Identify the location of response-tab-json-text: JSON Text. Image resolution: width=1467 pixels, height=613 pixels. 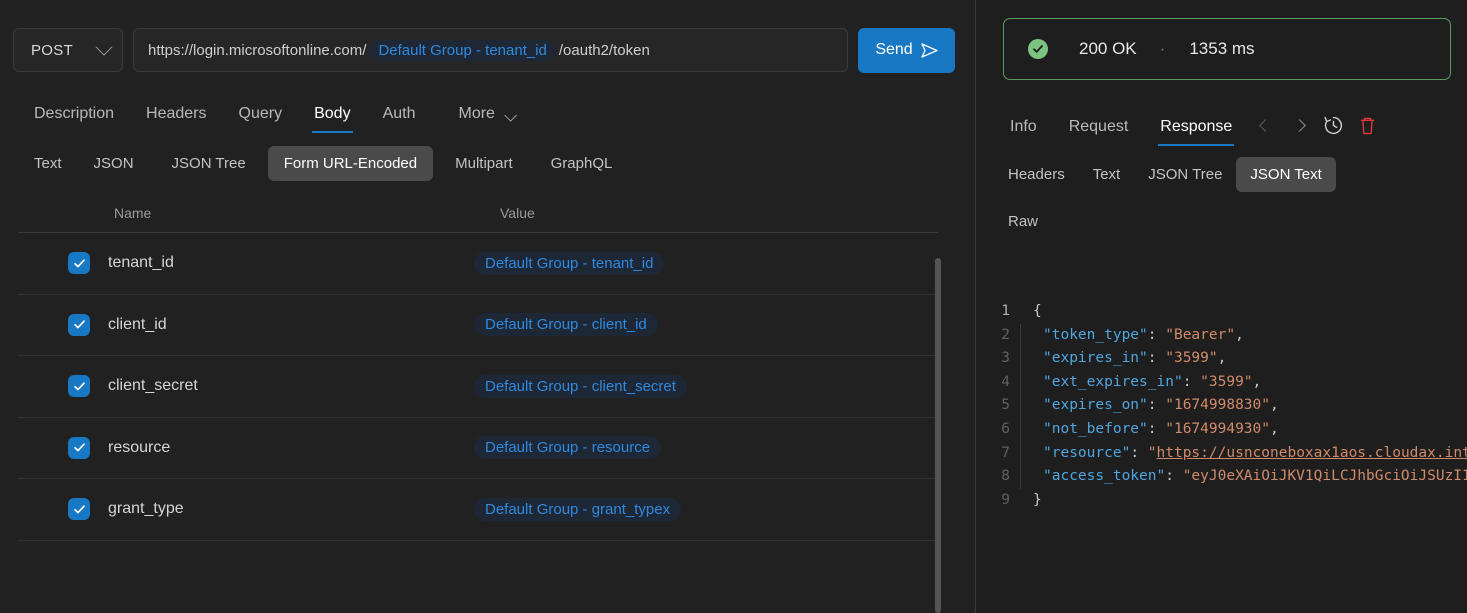
(1286, 174).